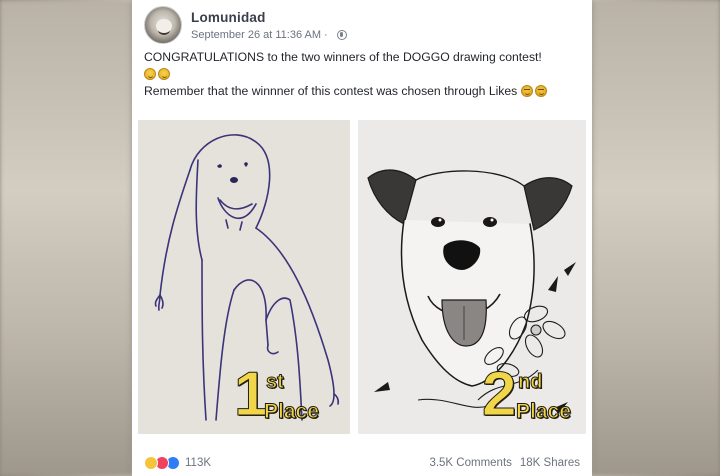 This screenshot has width=720, height=476. Describe the element at coordinates (550, 463) in the screenshot. I see `shares-count-link: 18K Shares` at that location.